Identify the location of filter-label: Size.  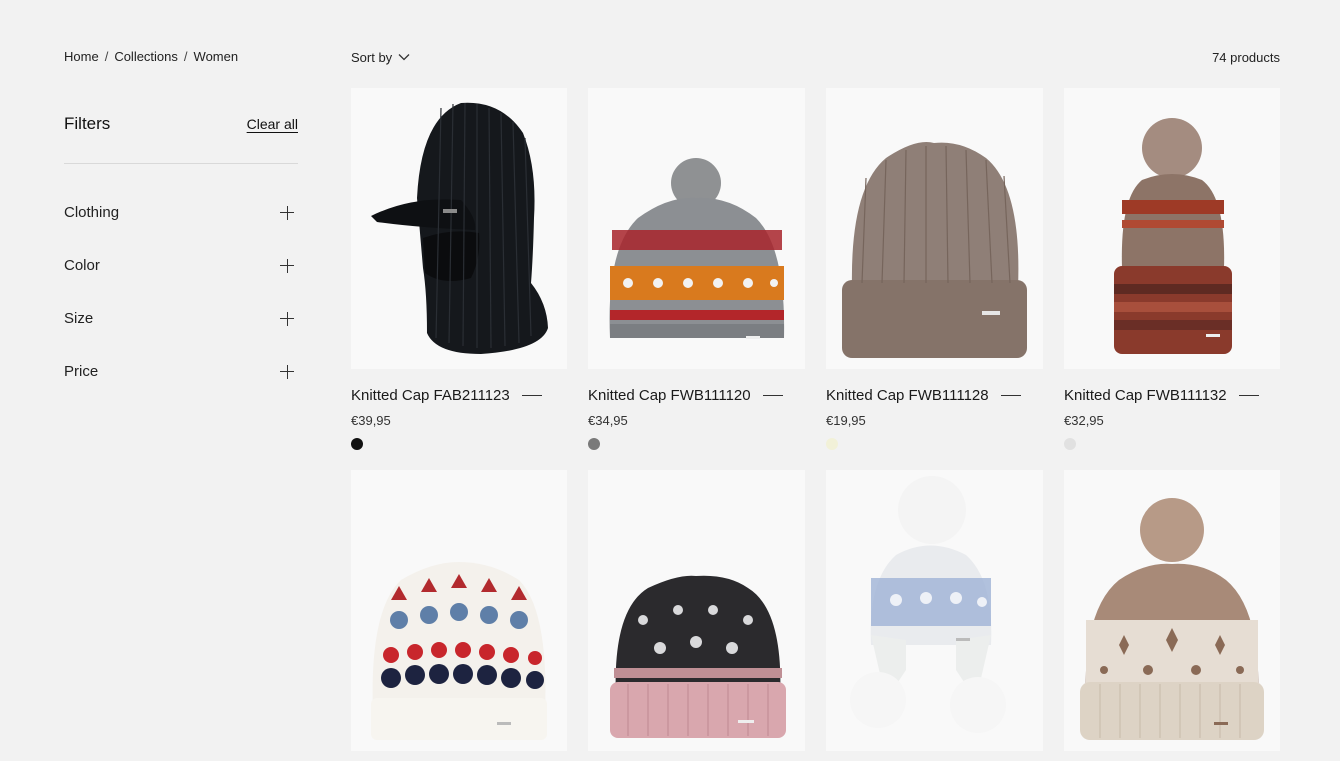
(79, 318).